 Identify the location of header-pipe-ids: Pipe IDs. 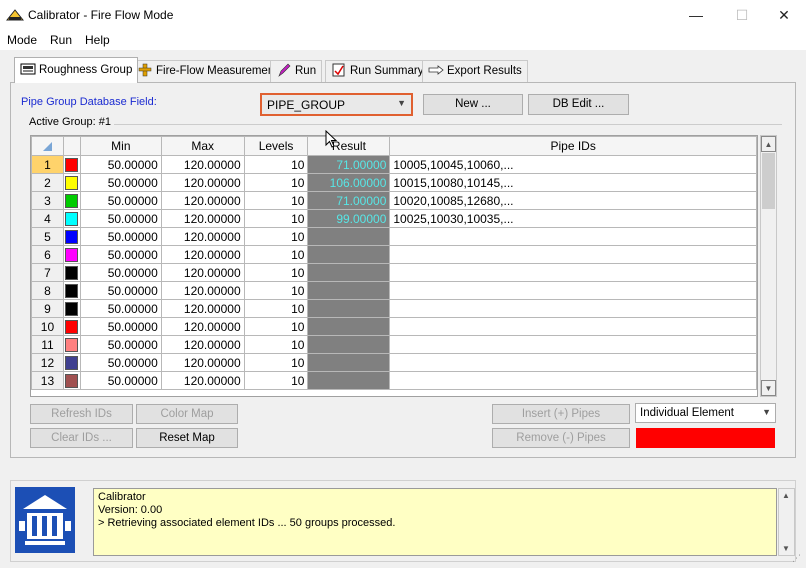
(573, 146).